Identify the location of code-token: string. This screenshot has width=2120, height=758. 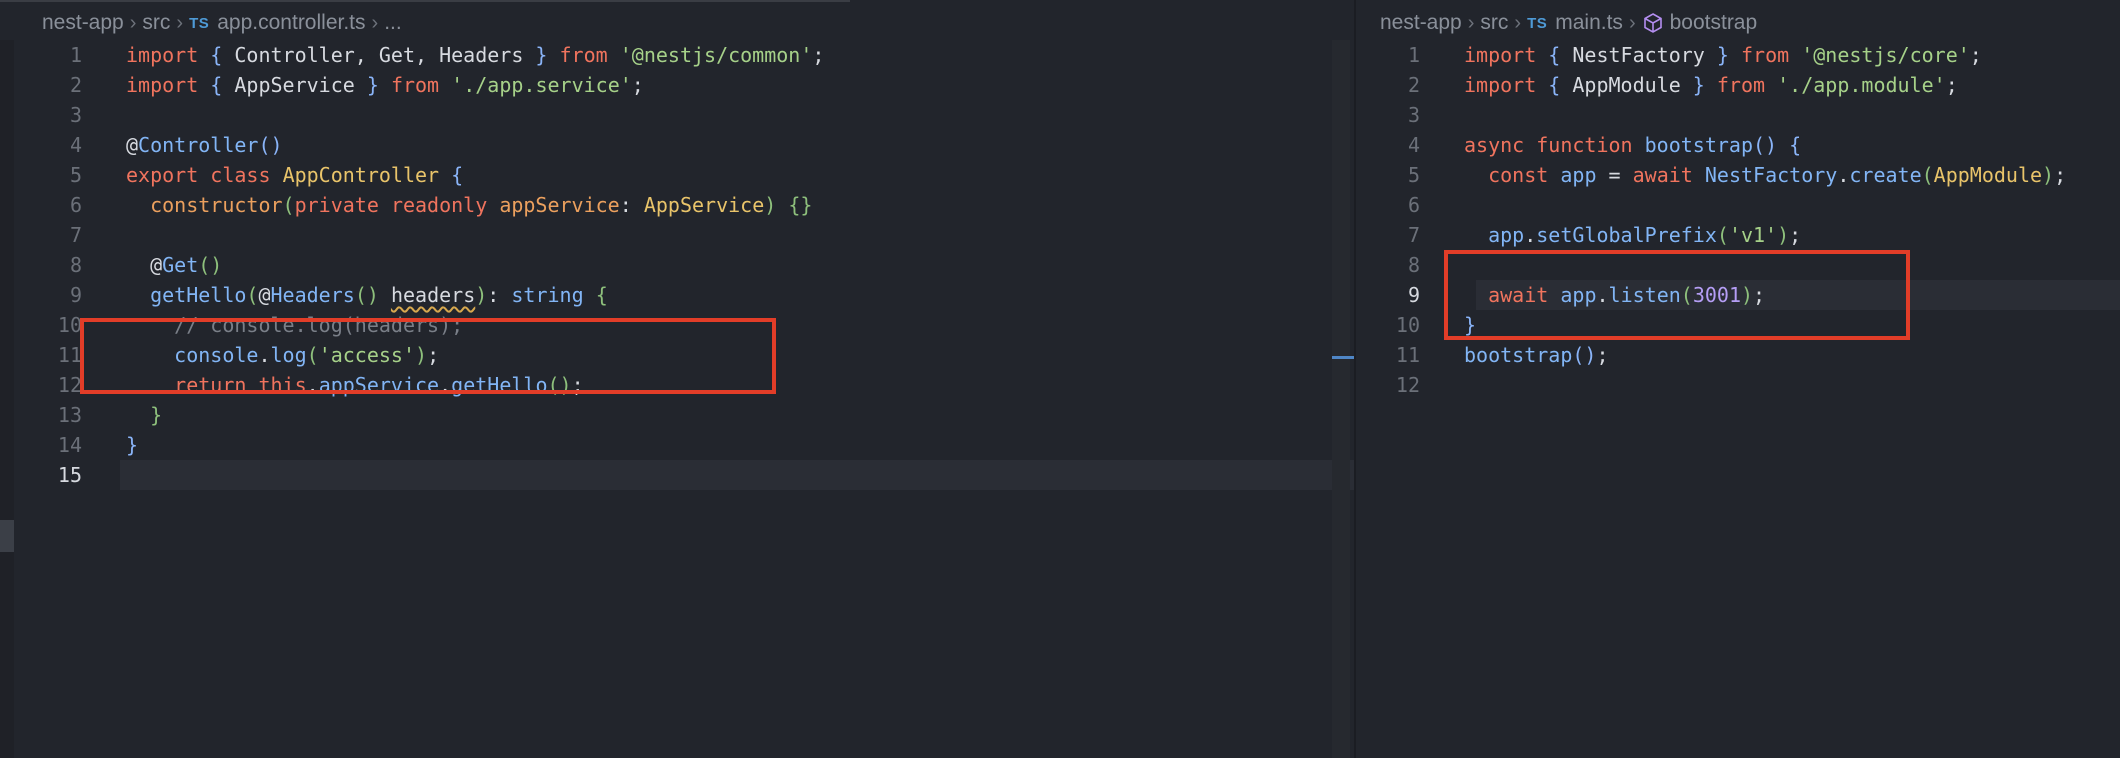
(547, 295).